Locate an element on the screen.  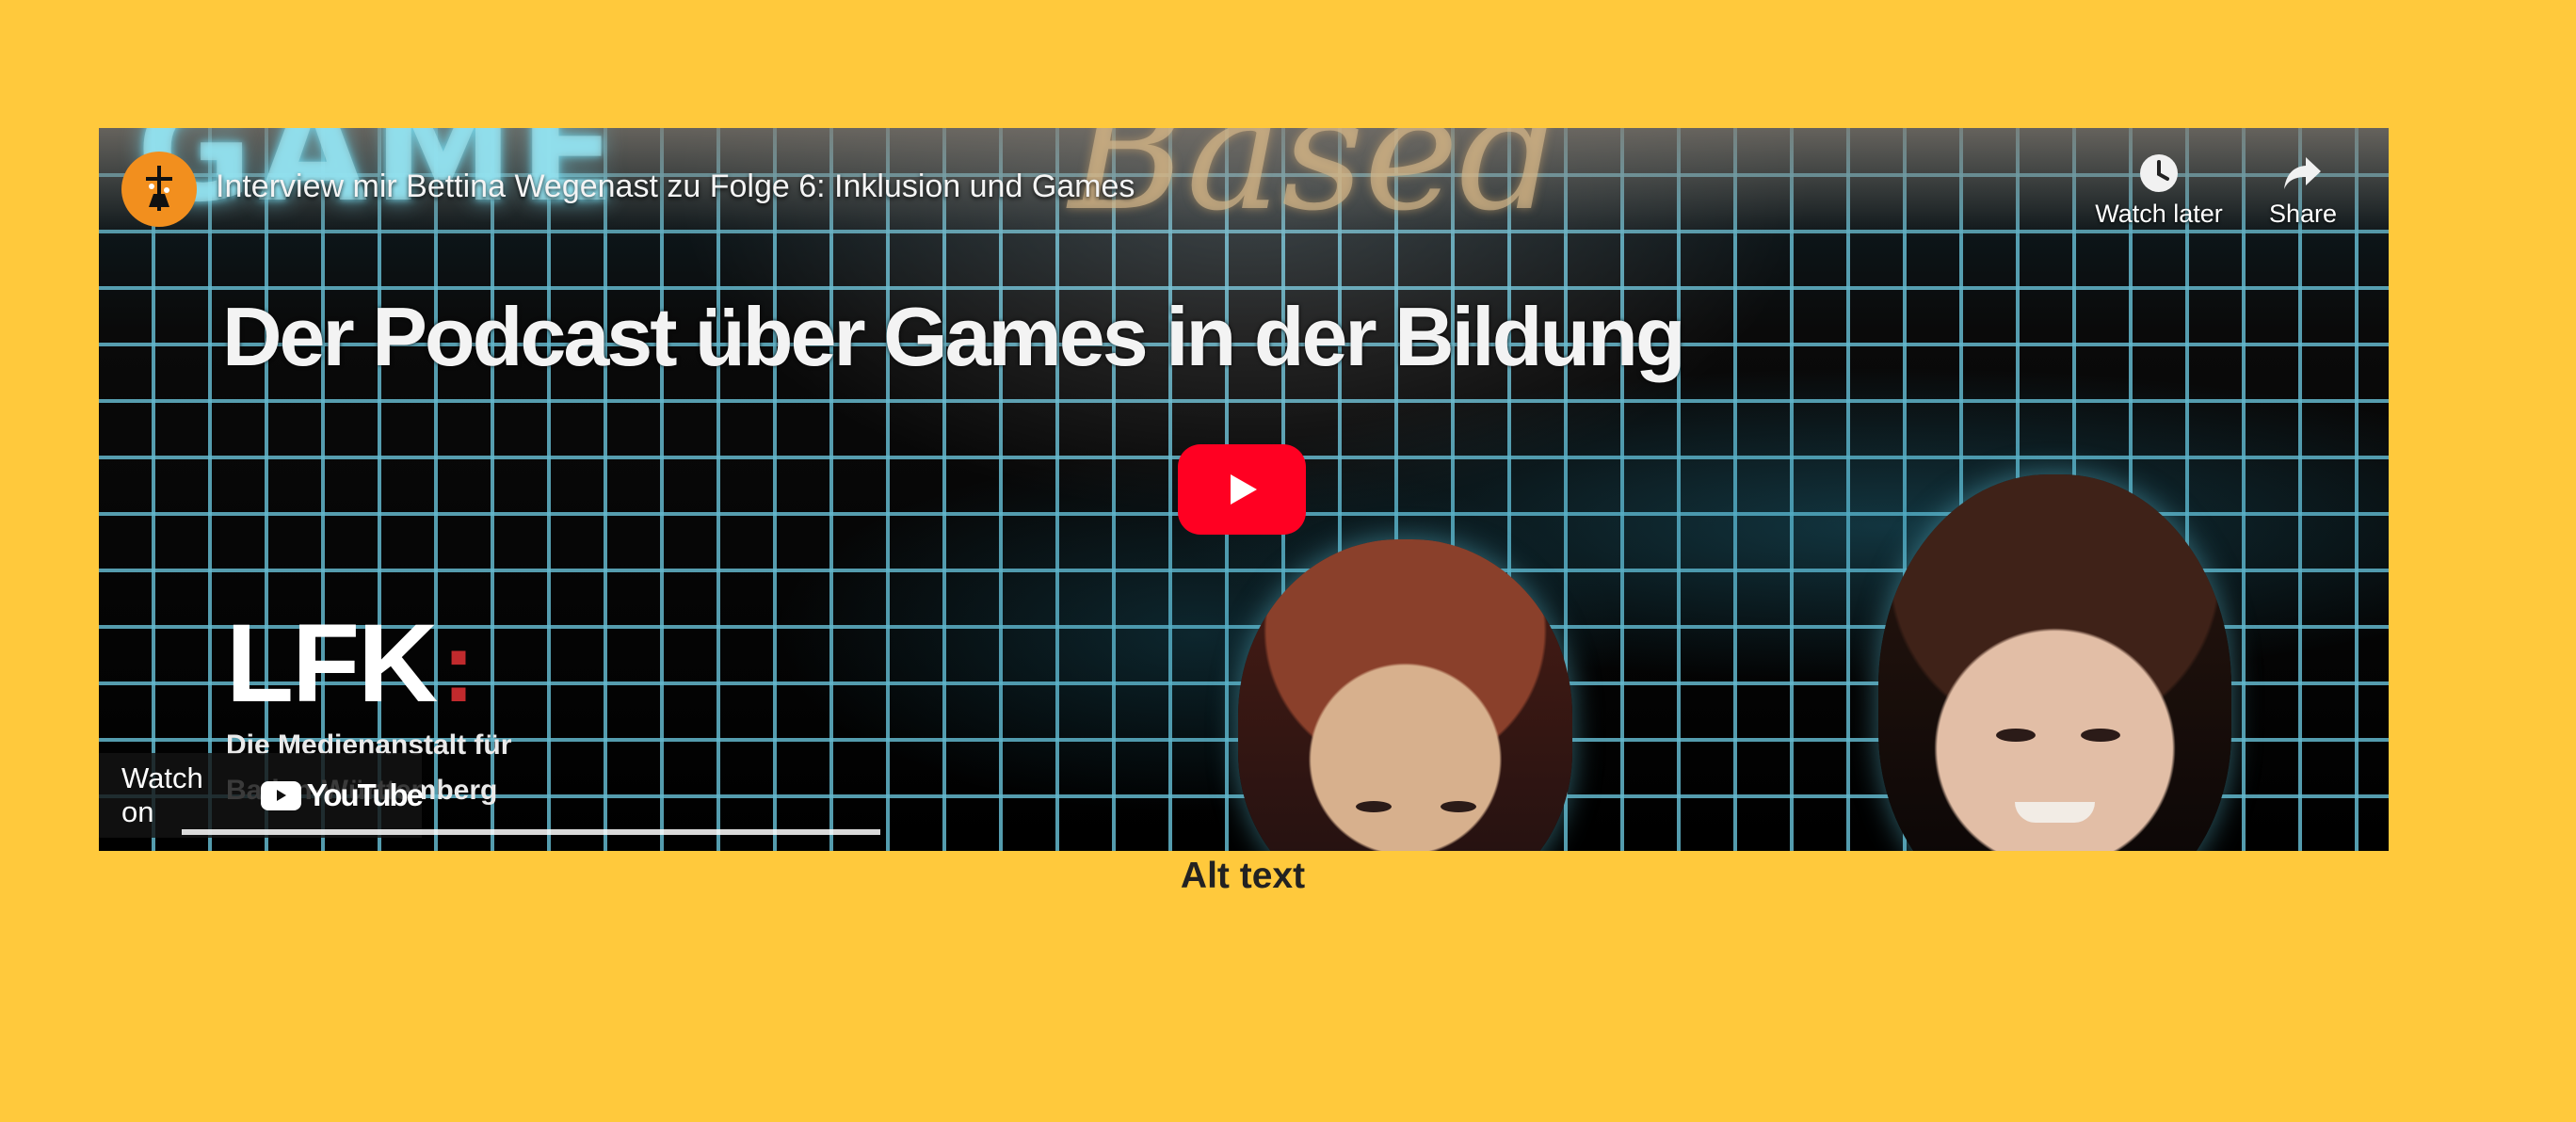
watch-later-button: Watch later is located at coordinates (2159, 190).